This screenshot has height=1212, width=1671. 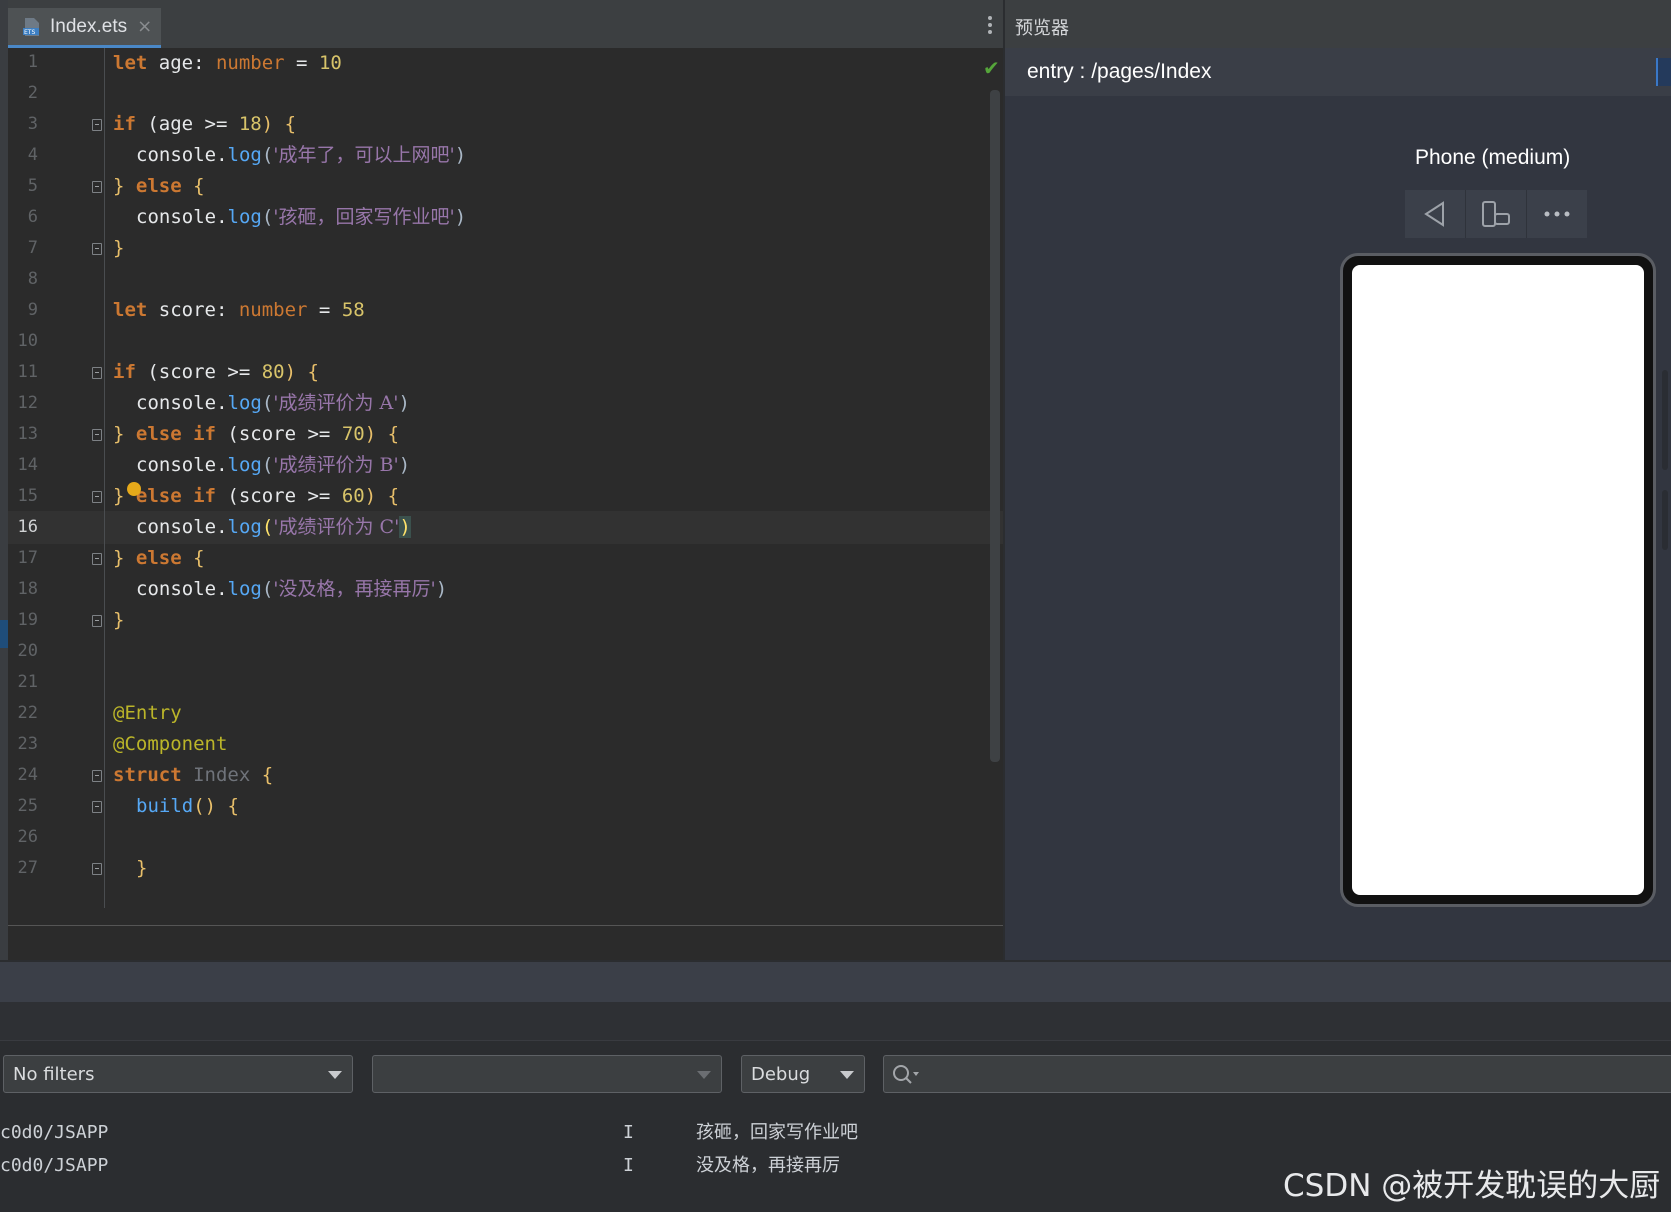 What do you see at coordinates (32, 279) in the screenshot?
I see `line-number: 8` at bounding box center [32, 279].